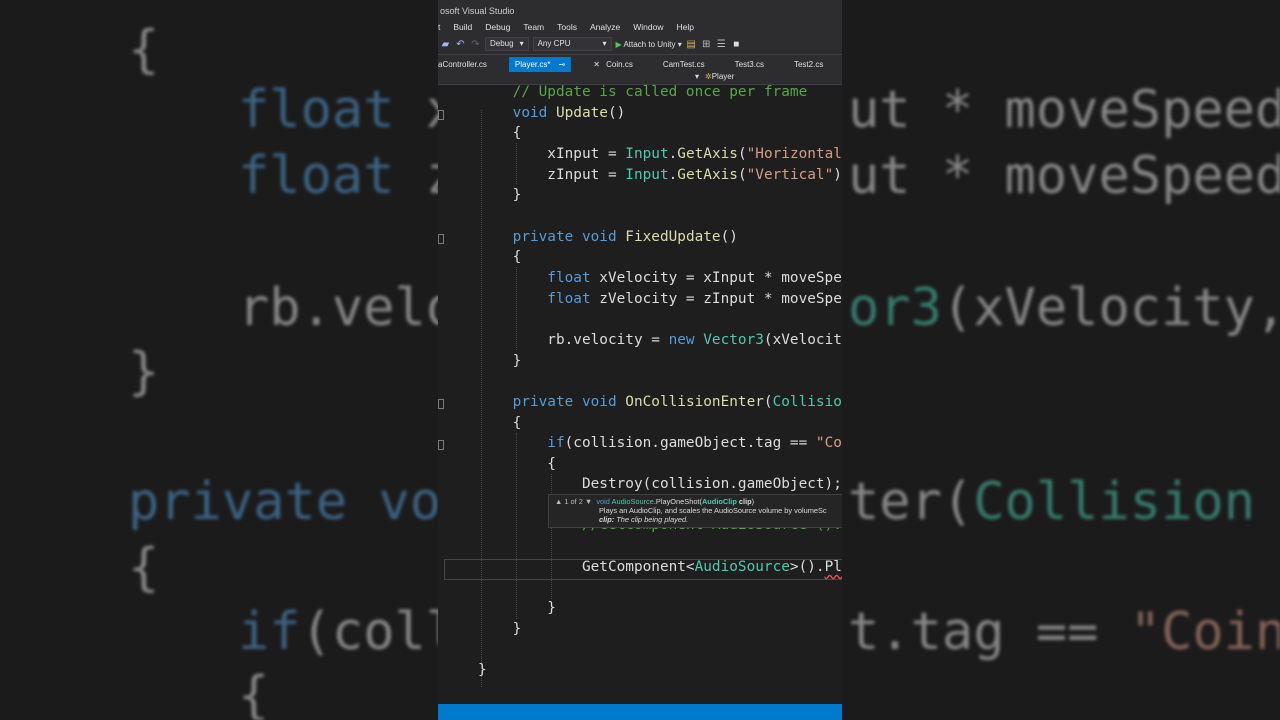 Image resolution: width=1280 pixels, height=720 pixels. I want to click on background-code-line: {, so click(143, 568).